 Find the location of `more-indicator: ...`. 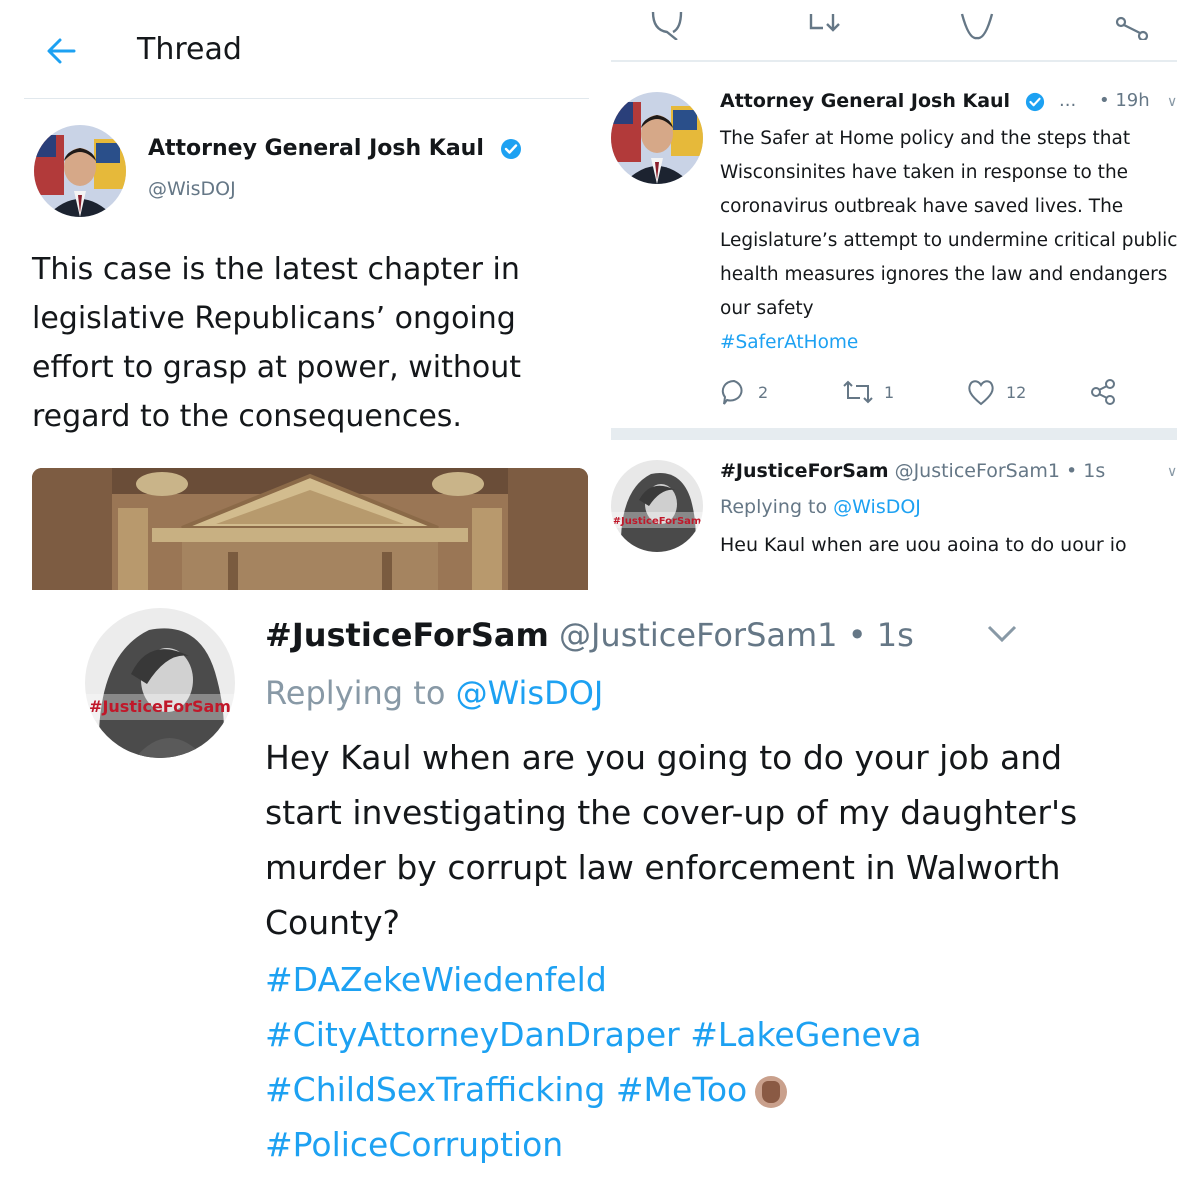

more-indicator: ... is located at coordinates (1068, 100).